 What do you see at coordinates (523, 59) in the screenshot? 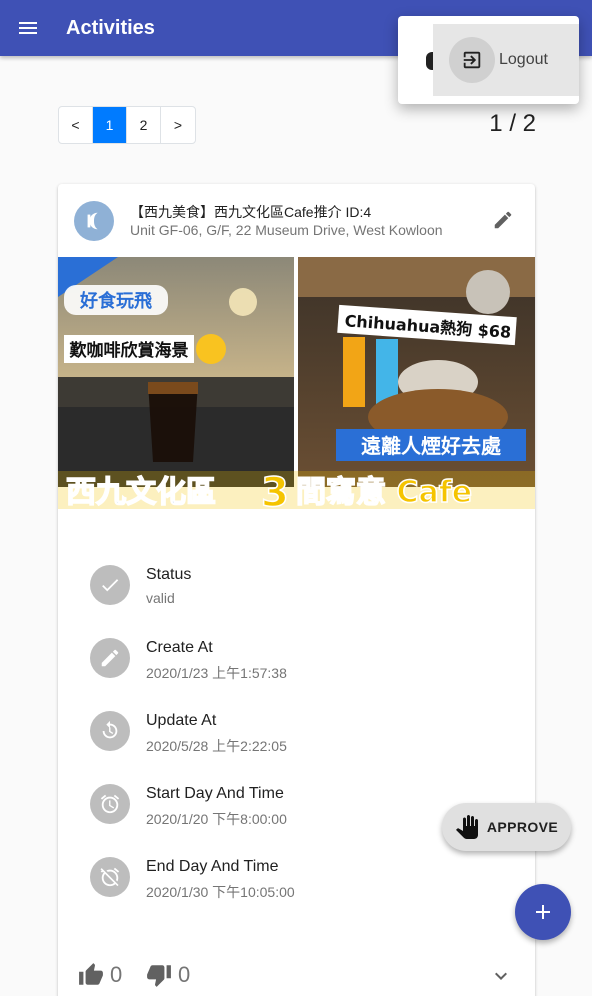
I see `logout-label: Logout` at bounding box center [523, 59].